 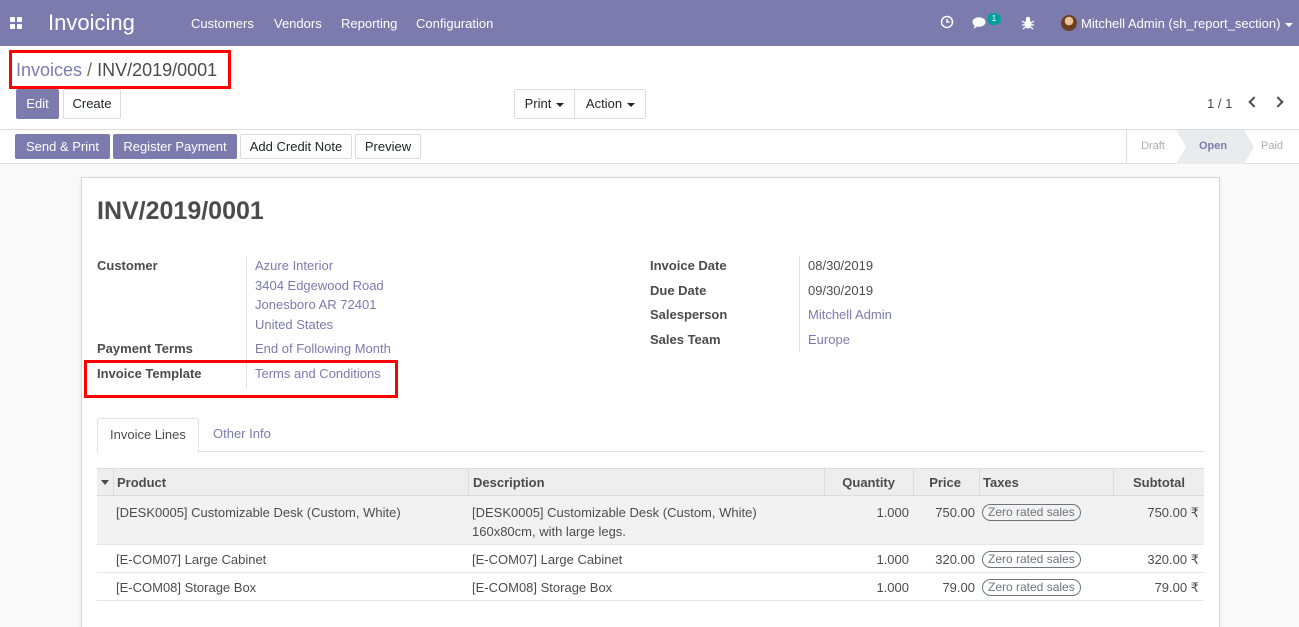 What do you see at coordinates (16, 23) in the screenshot?
I see `apps-icon` at bounding box center [16, 23].